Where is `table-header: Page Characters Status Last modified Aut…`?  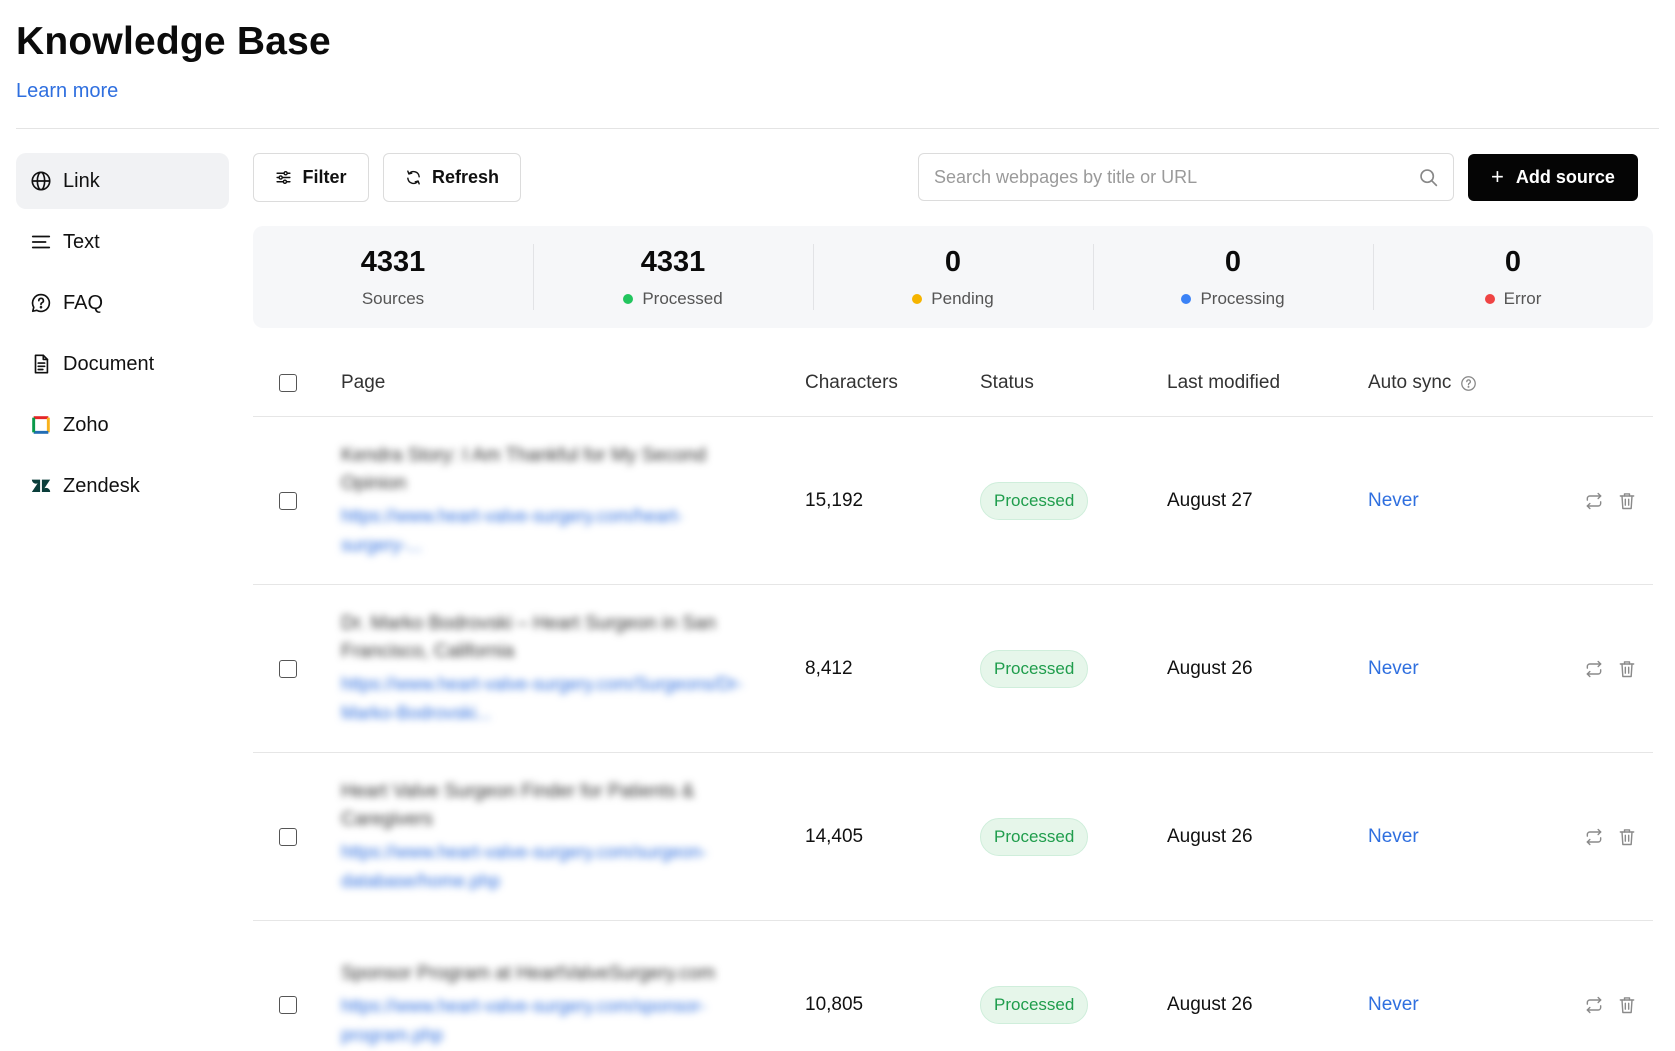 table-header: Page Characters Status Last modified Aut… is located at coordinates (953, 383).